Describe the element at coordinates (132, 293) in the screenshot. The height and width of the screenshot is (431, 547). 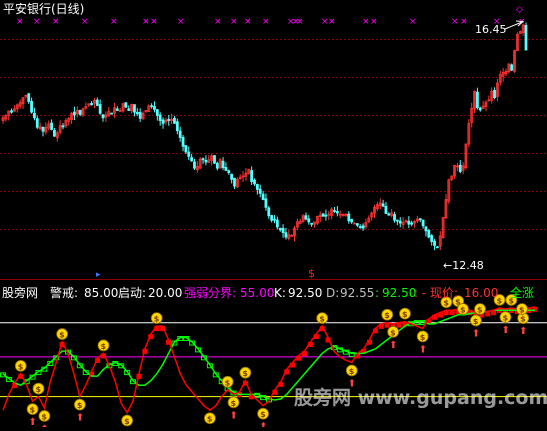
I see `start-label: 启动:` at that location.